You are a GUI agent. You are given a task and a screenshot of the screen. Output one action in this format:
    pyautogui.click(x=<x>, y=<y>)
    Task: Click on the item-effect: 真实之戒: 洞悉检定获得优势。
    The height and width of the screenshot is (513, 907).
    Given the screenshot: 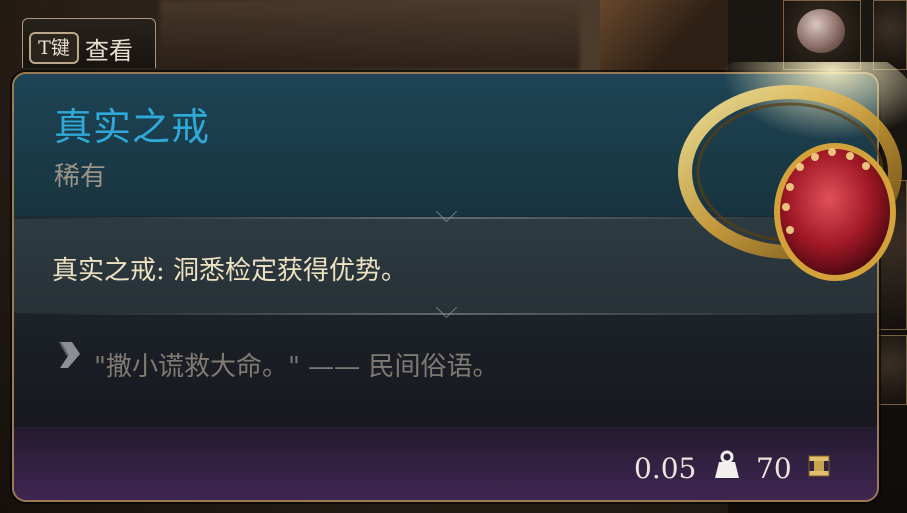 What is the action you would take?
    pyautogui.click(x=230, y=271)
    